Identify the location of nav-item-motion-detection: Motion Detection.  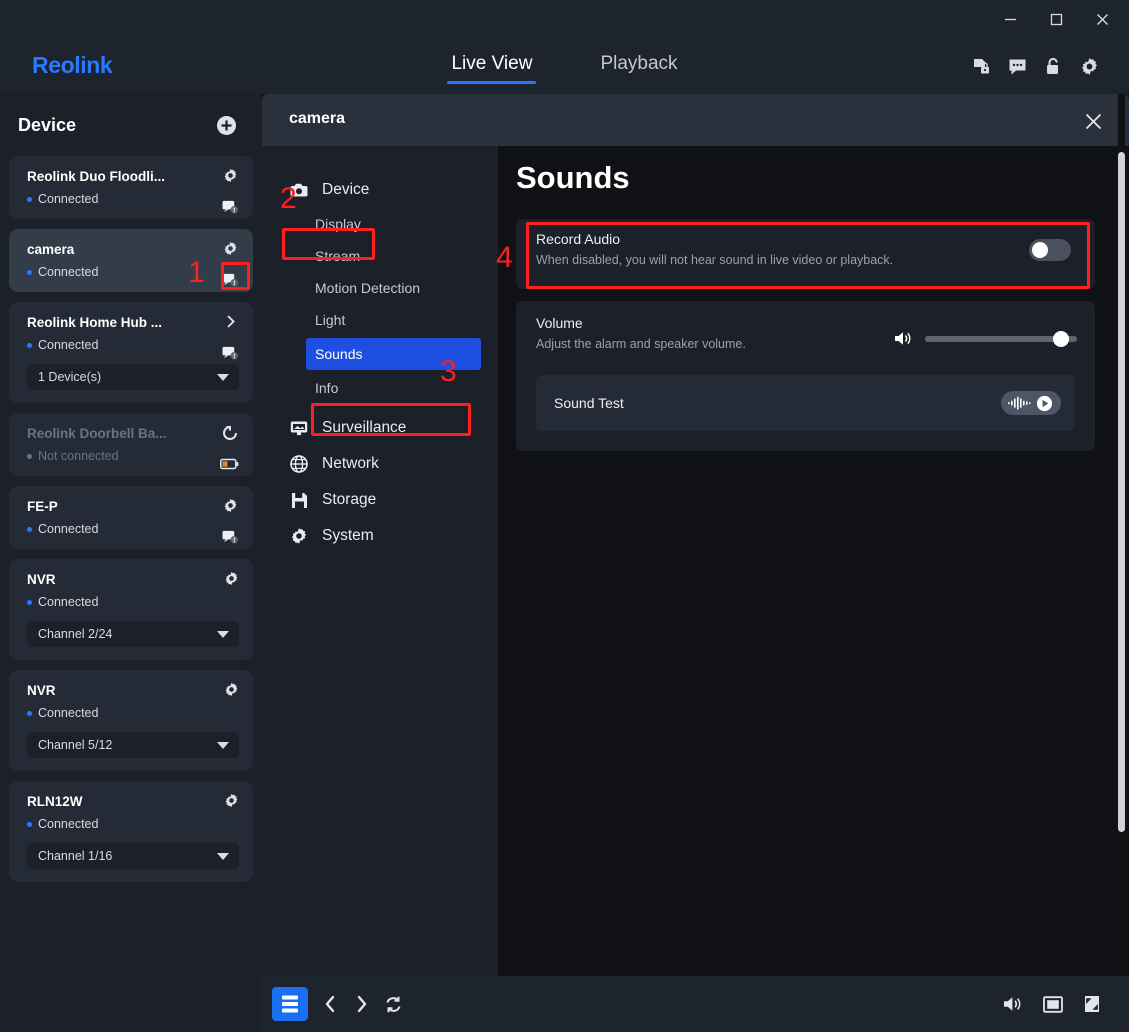
(380, 288).